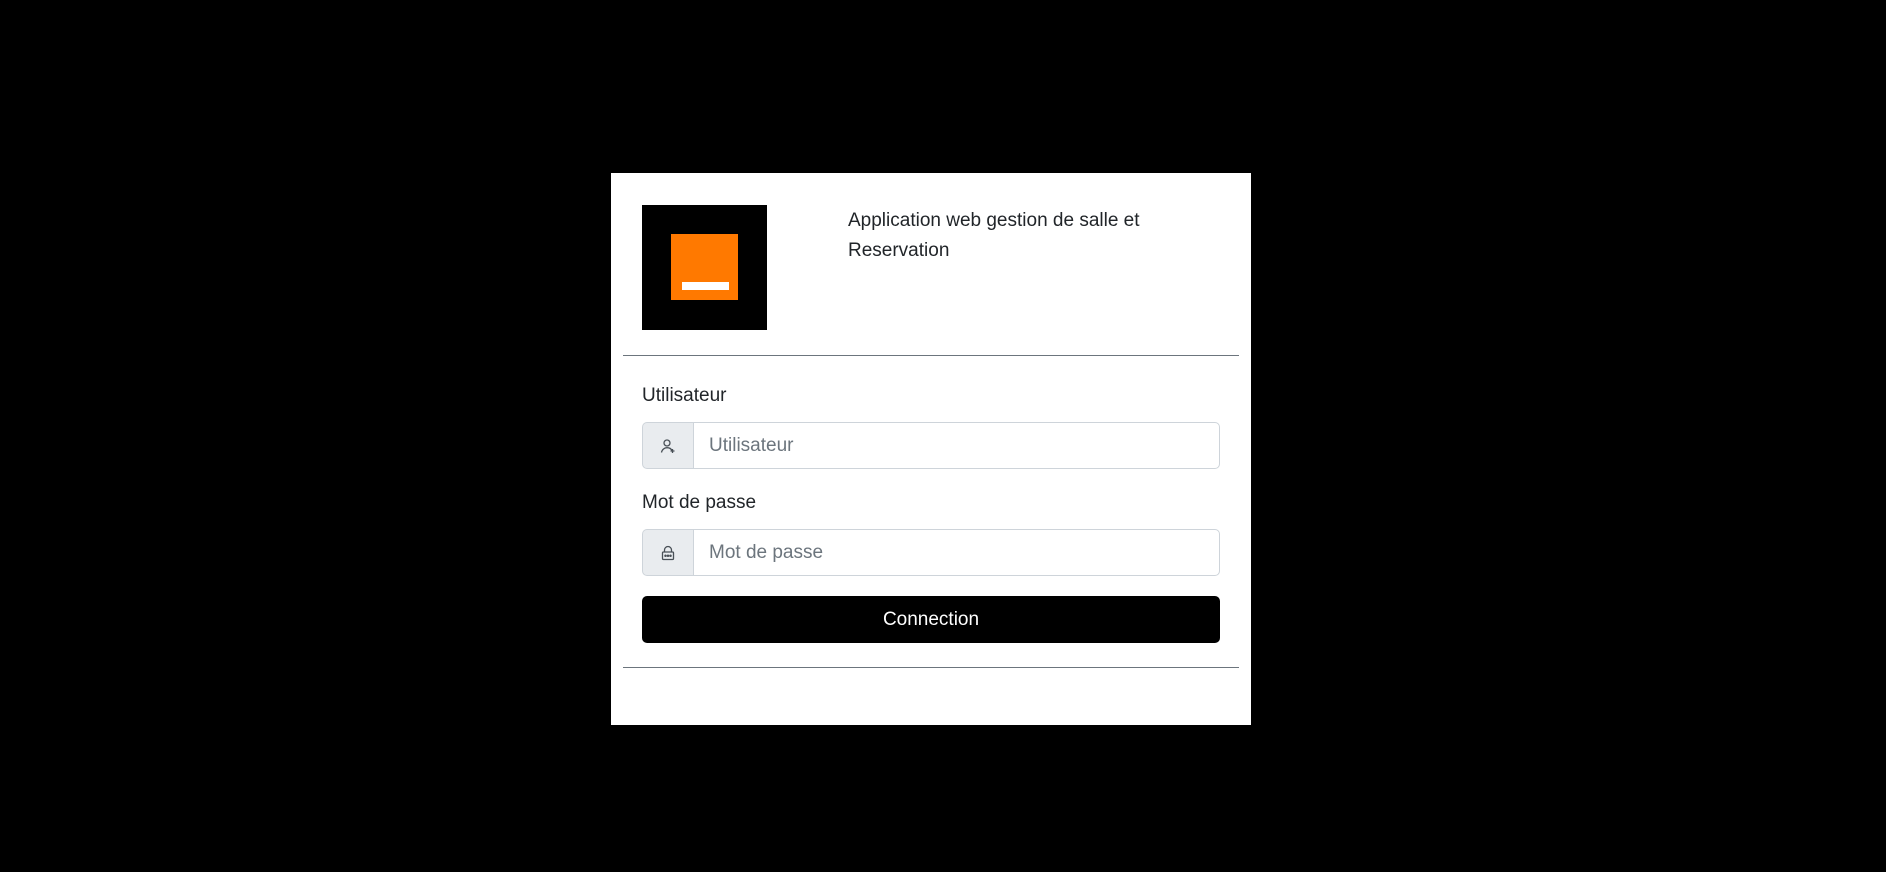  Describe the element at coordinates (931, 667) in the screenshot. I see `footer-divider` at that location.